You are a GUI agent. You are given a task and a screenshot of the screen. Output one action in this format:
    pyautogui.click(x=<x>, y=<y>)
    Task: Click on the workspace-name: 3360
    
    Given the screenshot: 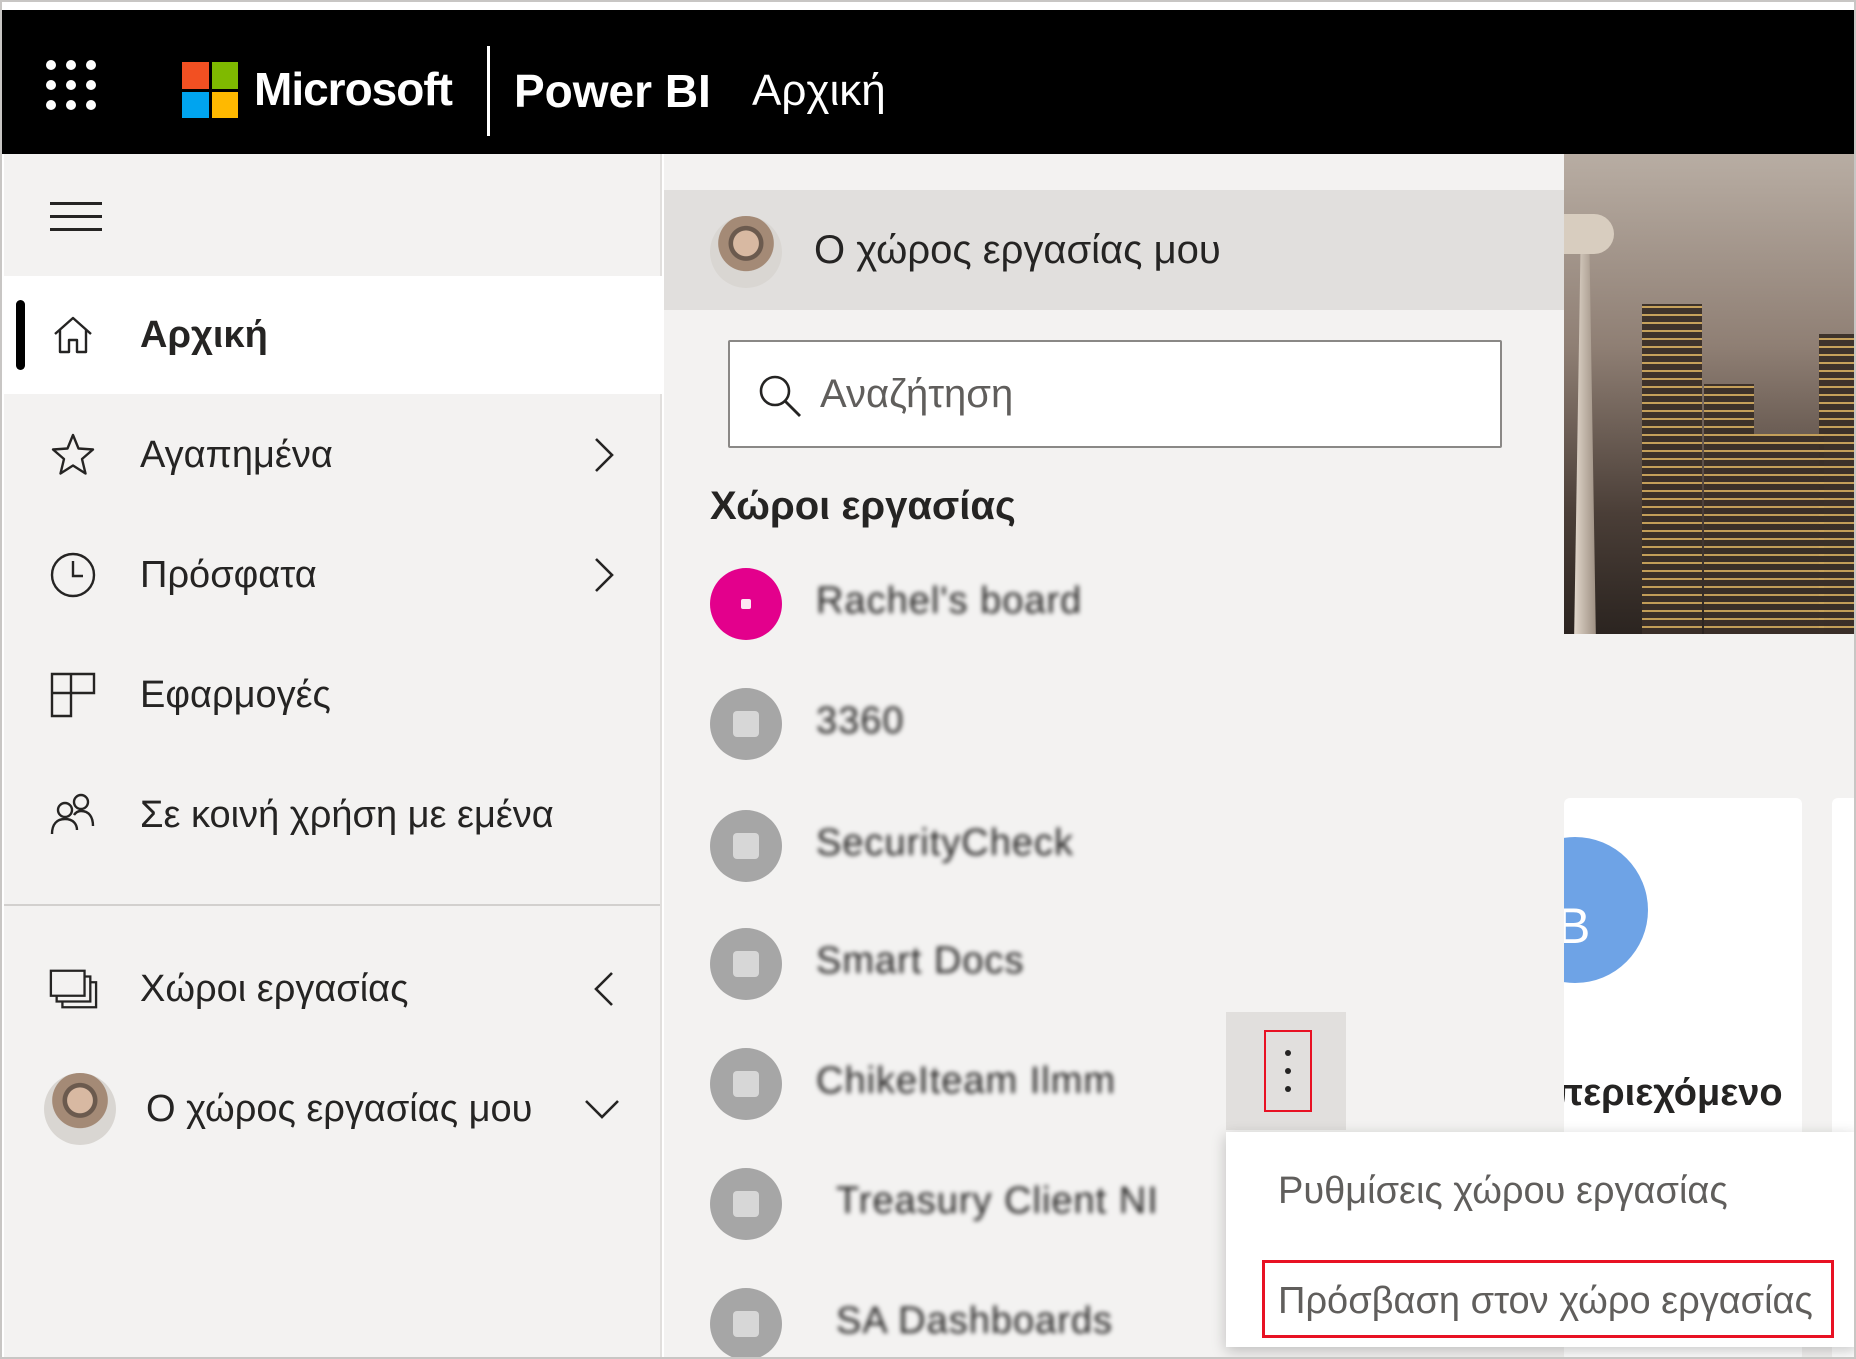 What is the action you would take?
    pyautogui.click(x=860, y=721)
    